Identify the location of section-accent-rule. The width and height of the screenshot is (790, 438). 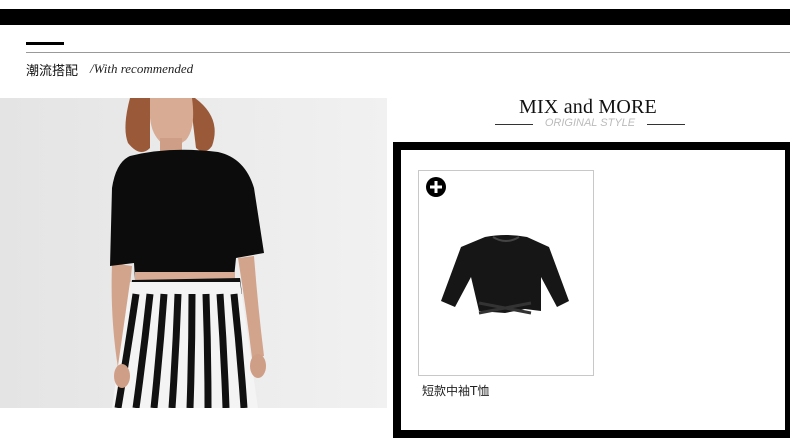
(45, 43).